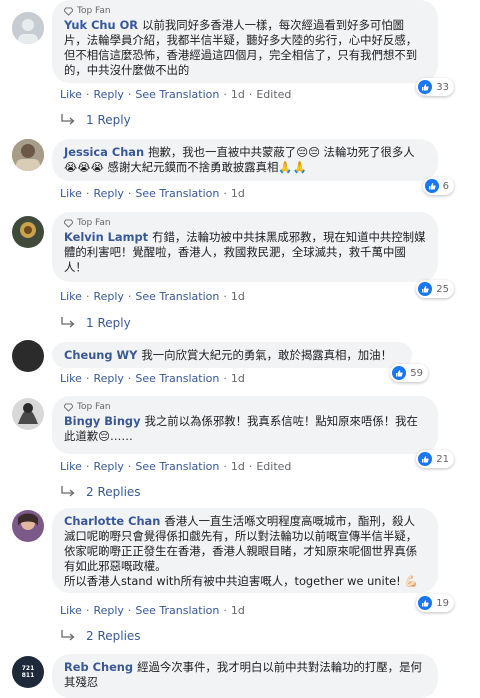 Image resolution: width=480 pixels, height=698 pixels. What do you see at coordinates (435, 459) in the screenshot?
I see `reaction-count: 21` at bounding box center [435, 459].